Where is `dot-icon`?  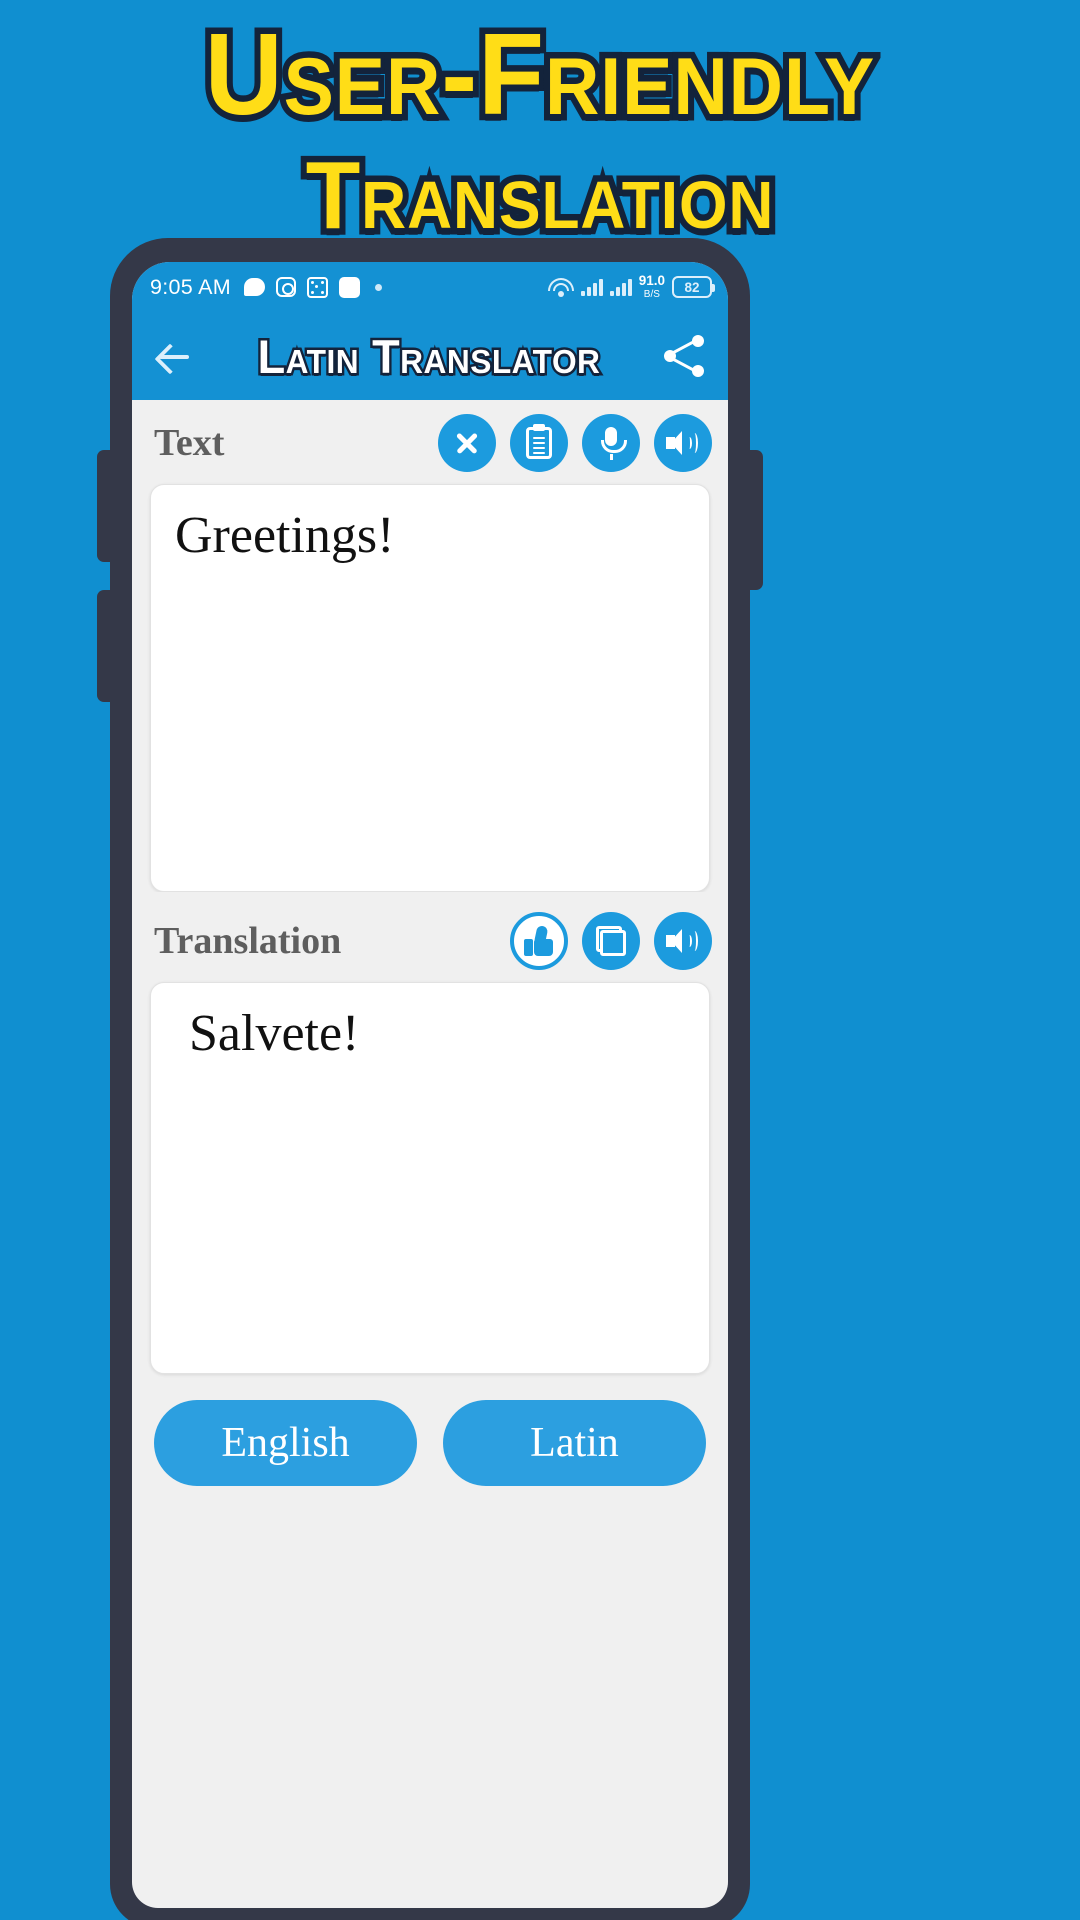
dot-icon is located at coordinates (378, 287).